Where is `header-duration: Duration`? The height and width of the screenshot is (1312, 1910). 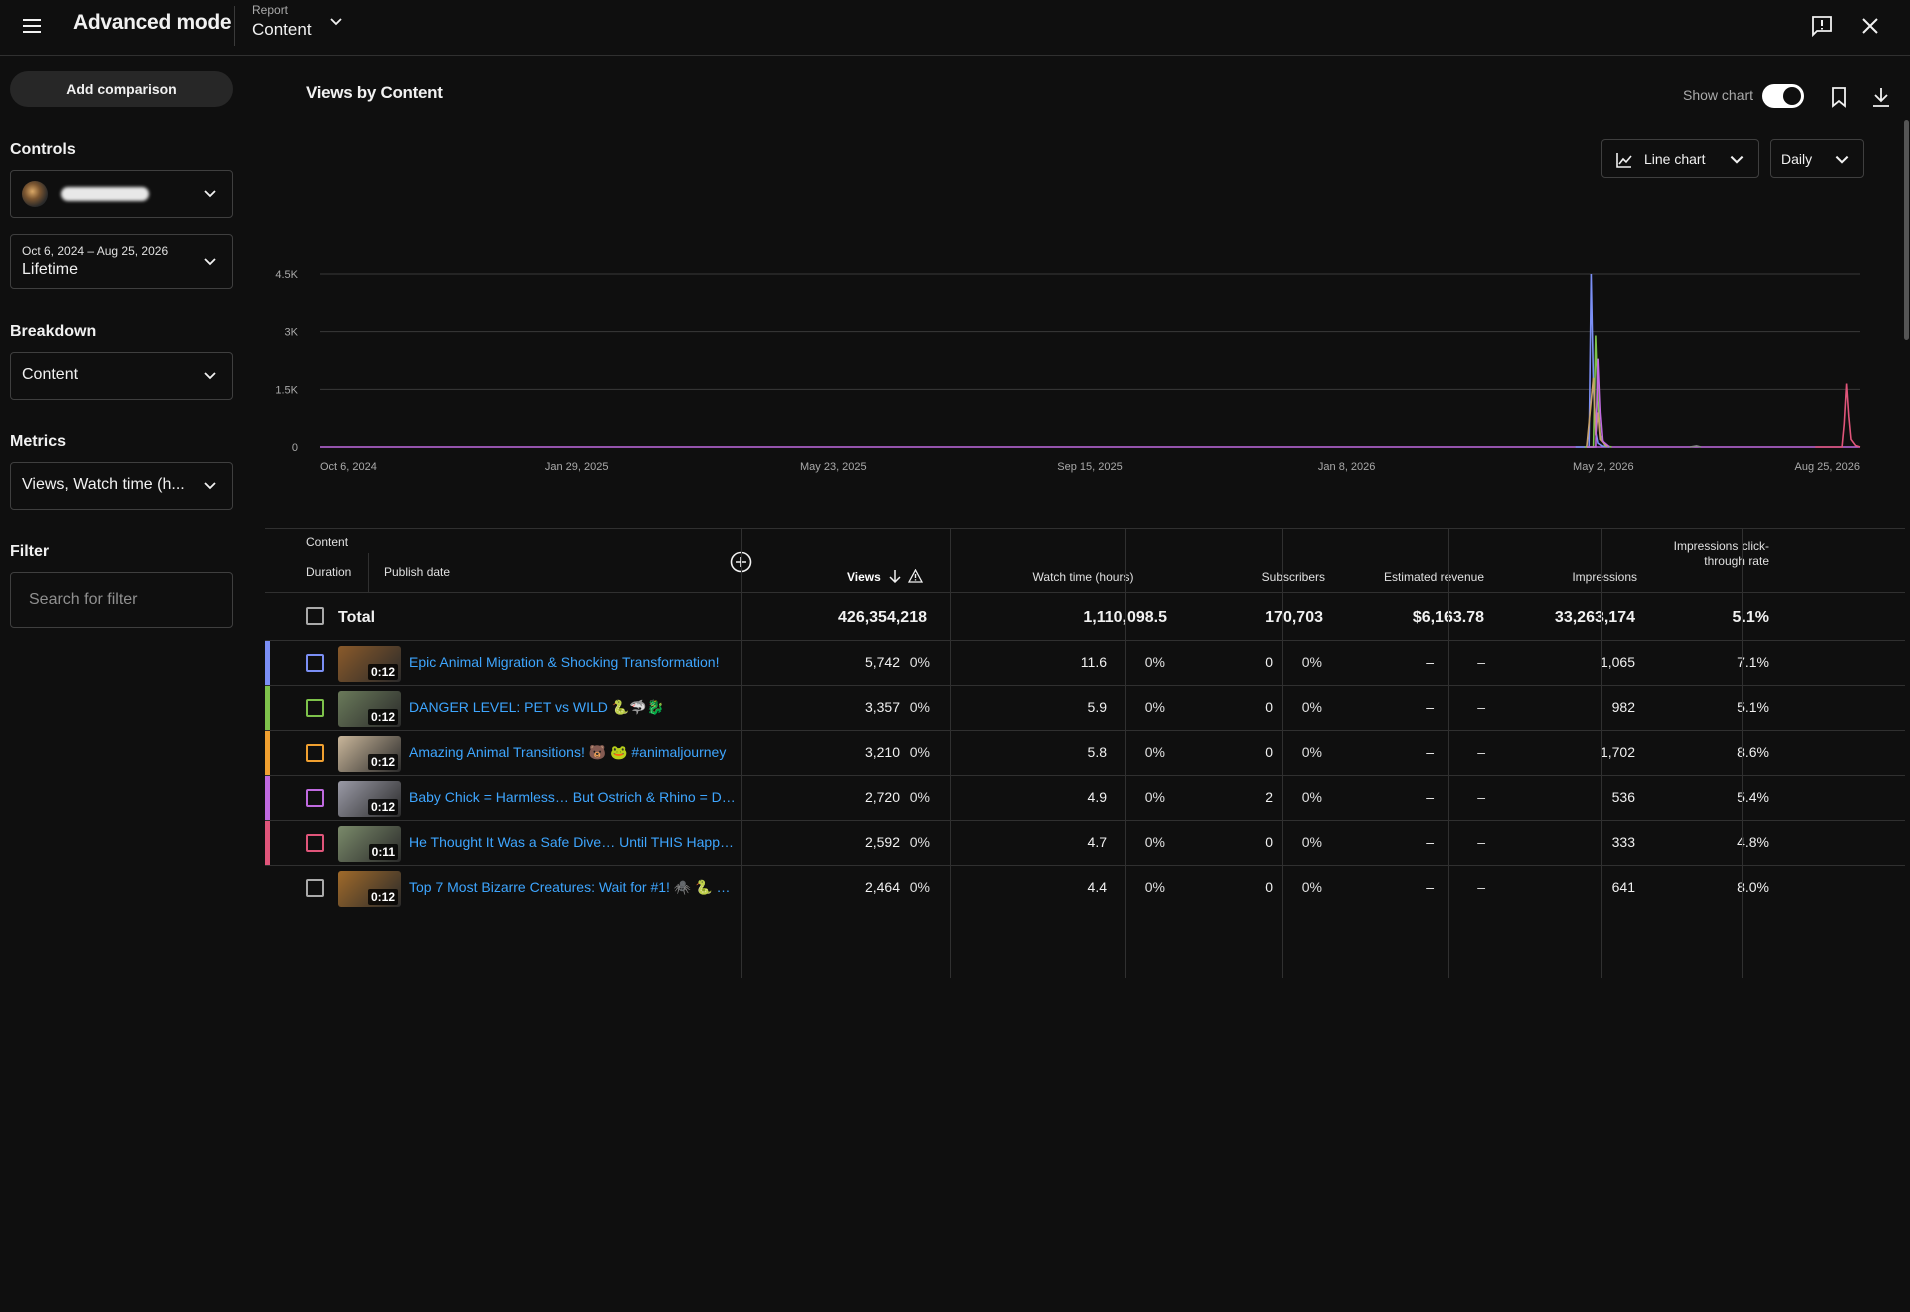 header-duration: Duration is located at coordinates (328, 572).